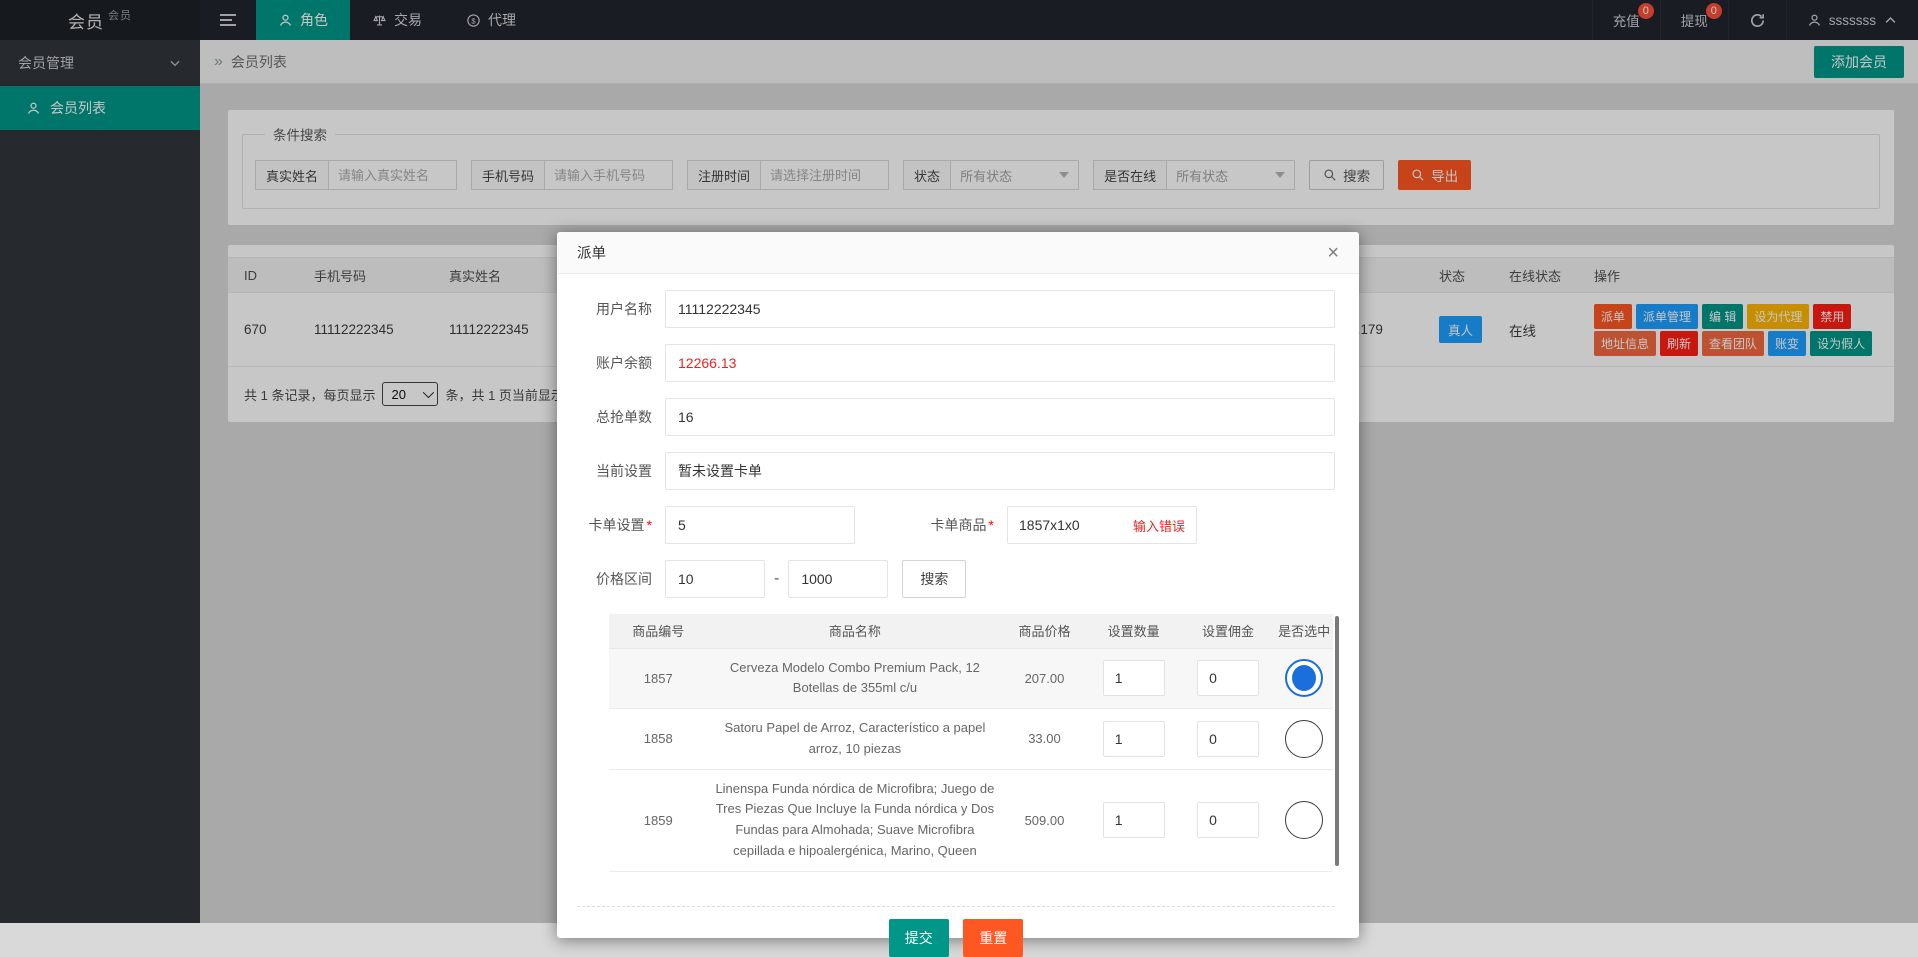  I want to click on col-header-price: 商品价格, so click(1044, 631).